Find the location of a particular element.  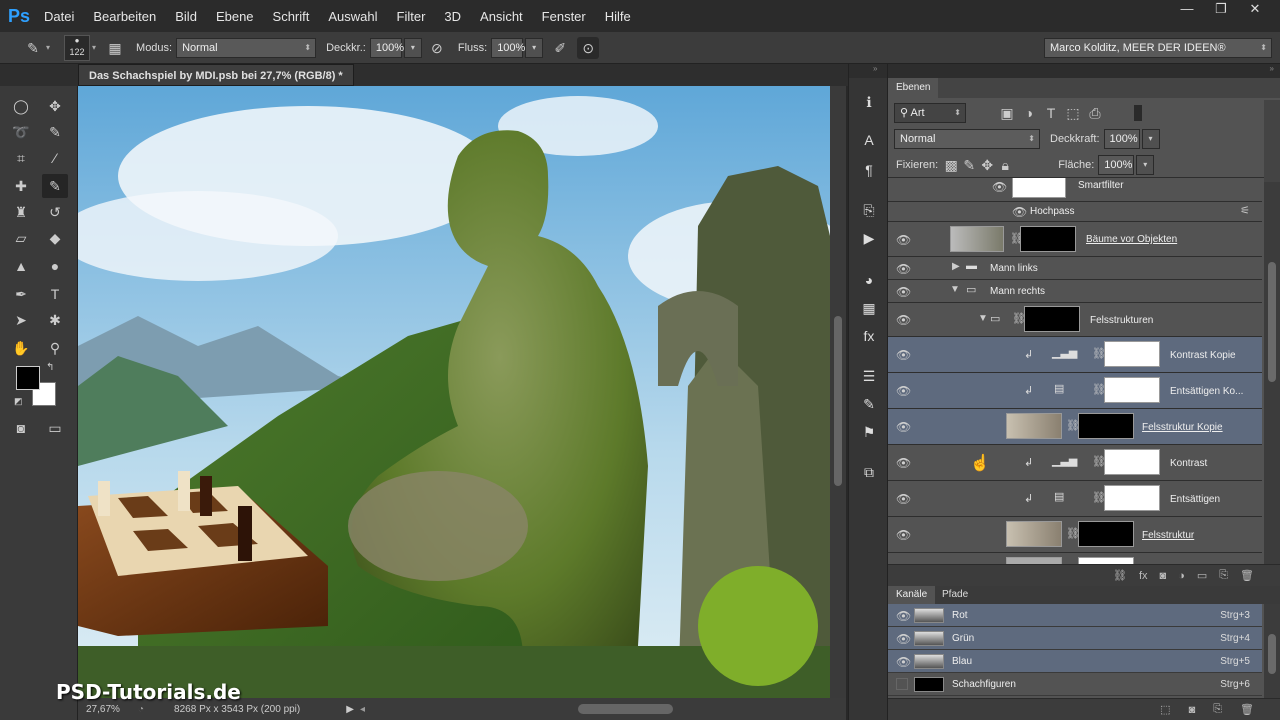

layers-scrollbar is located at coordinates (1272, 382).